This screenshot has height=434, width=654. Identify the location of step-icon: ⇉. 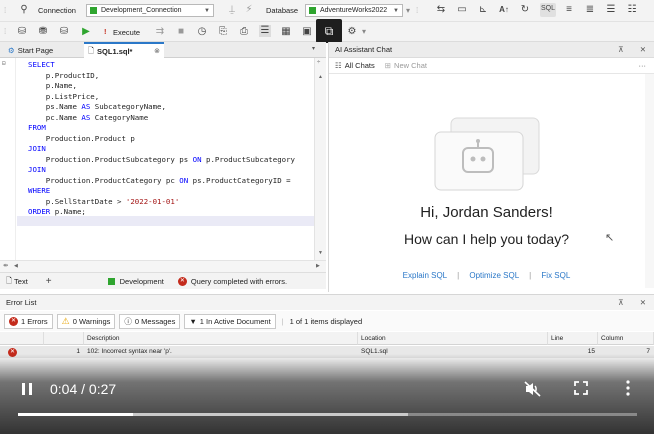
(160, 32).